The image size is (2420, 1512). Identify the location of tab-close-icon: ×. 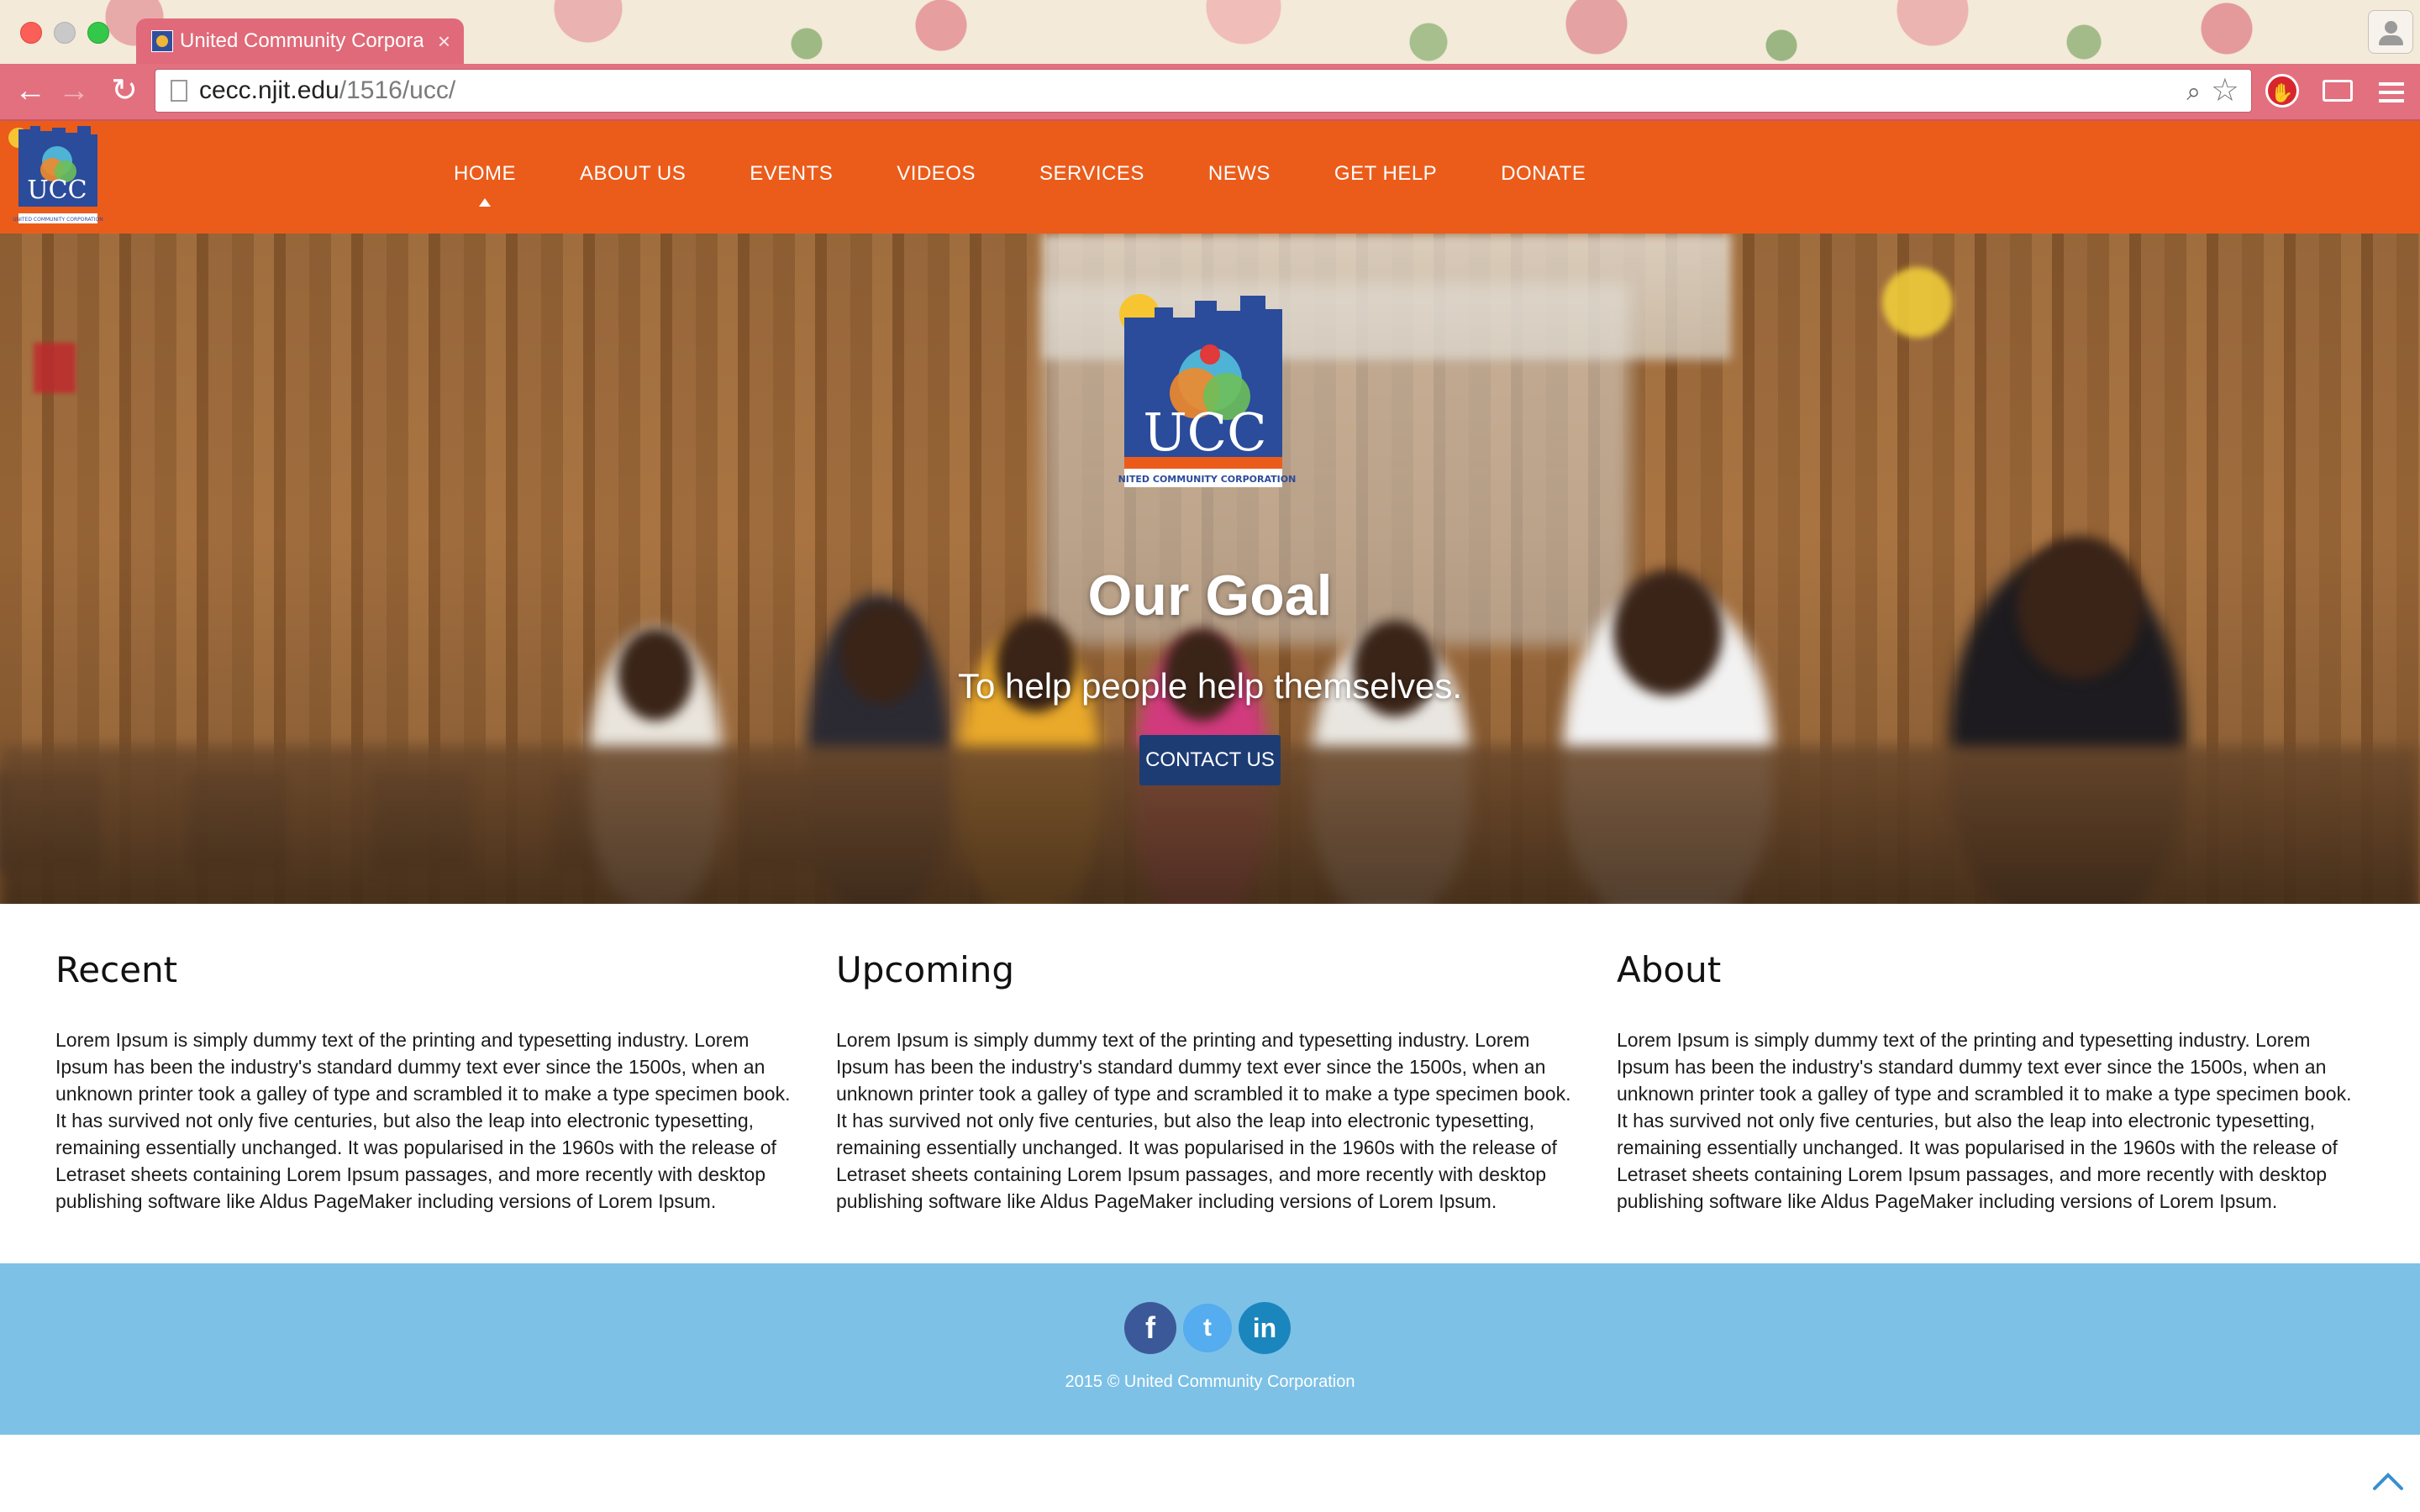
(444, 41).